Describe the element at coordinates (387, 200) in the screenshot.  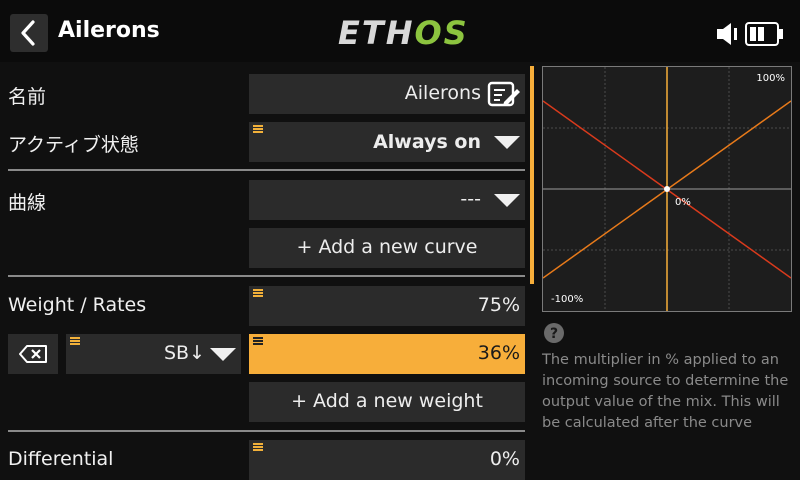
I see `curve-select: ---` at that location.